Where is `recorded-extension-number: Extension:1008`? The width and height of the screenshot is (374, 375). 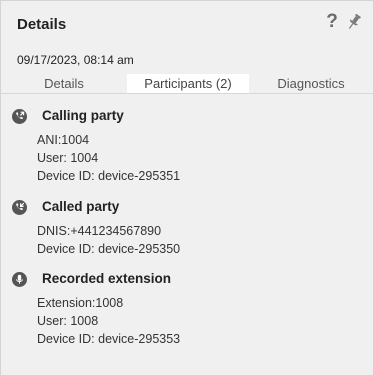
recorded-extension-number: Extension:1008 is located at coordinates (80, 303).